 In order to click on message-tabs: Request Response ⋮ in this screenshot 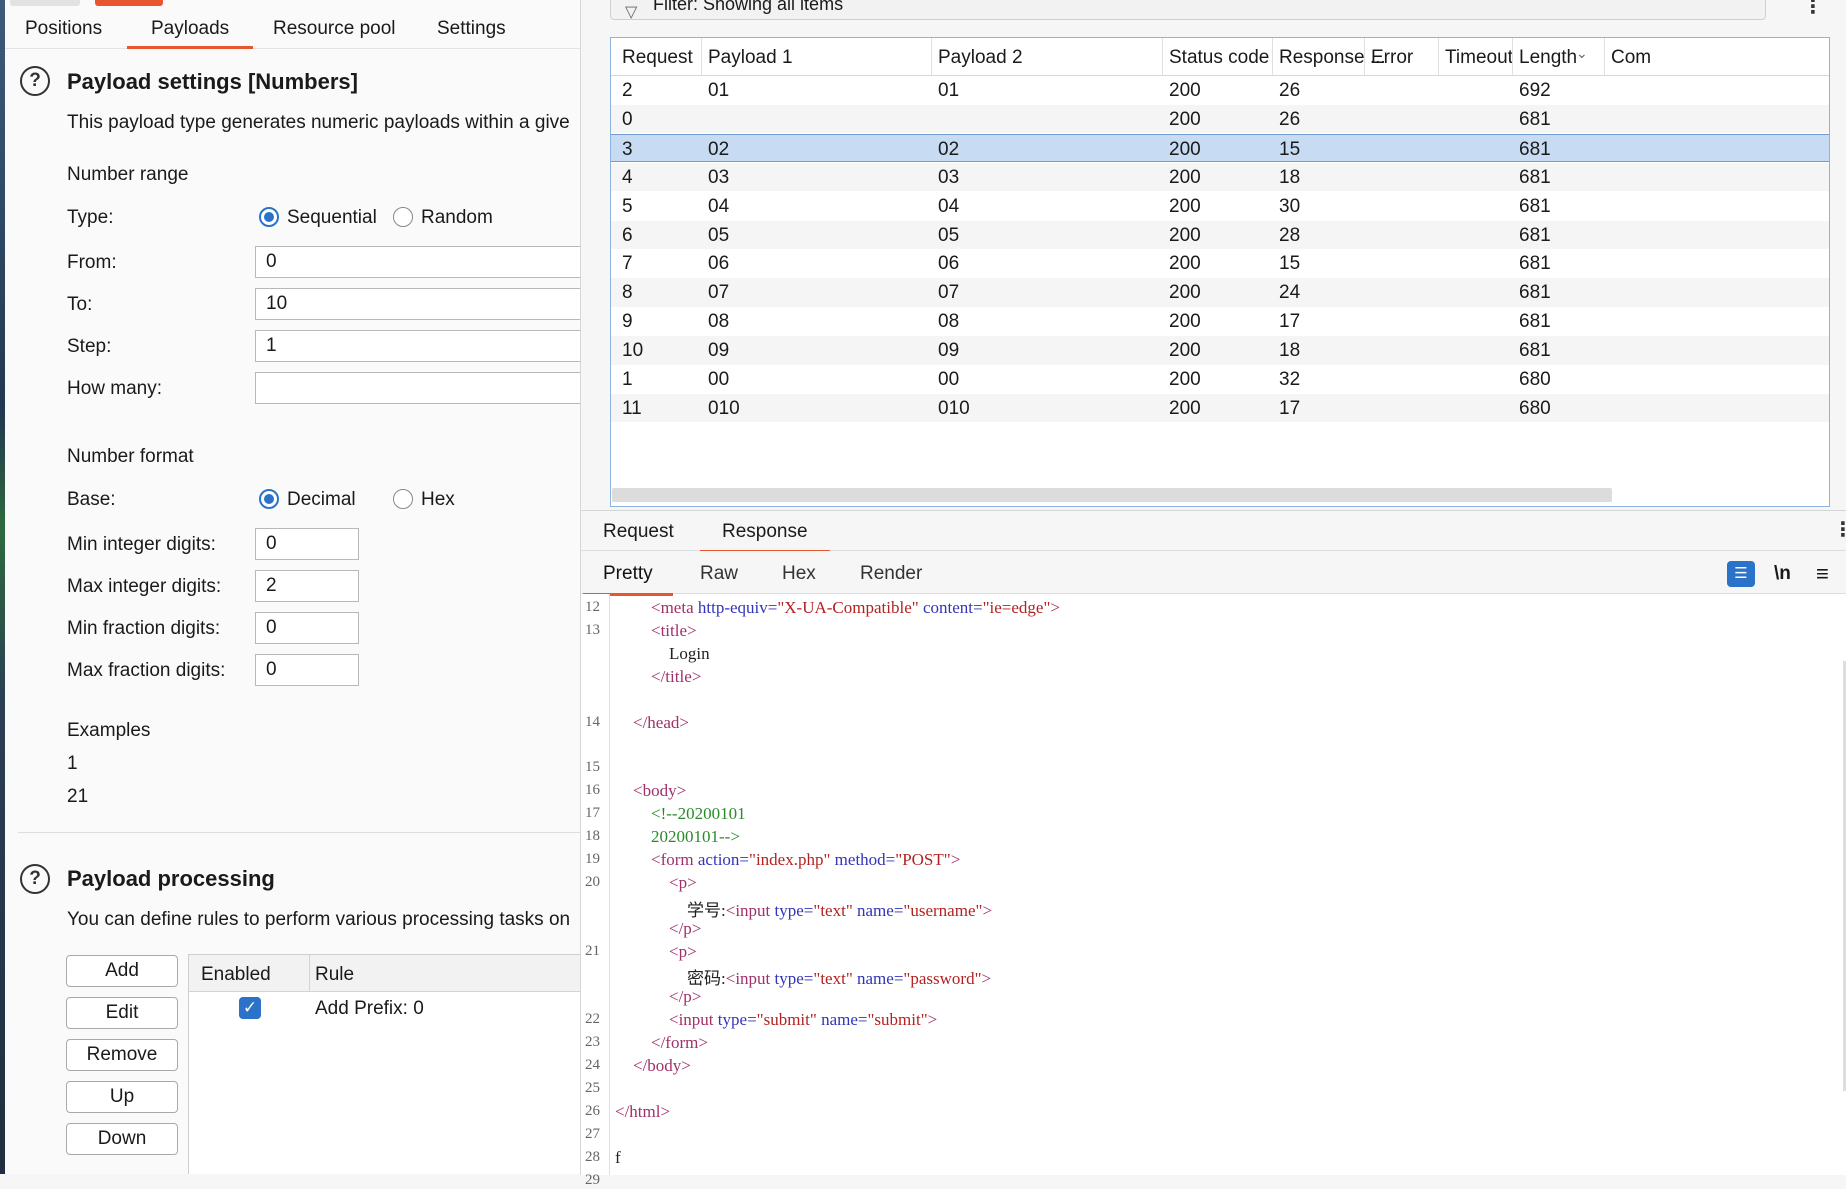, I will do `click(1213, 532)`.